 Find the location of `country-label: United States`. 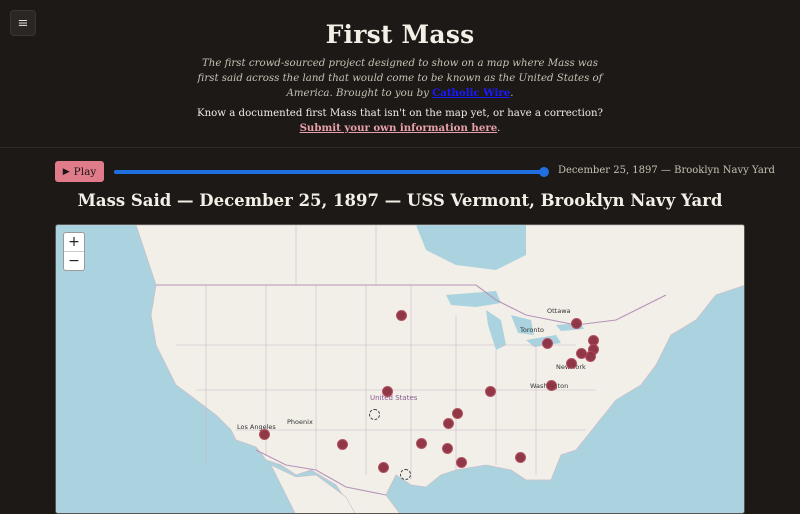

country-label: United States is located at coordinates (394, 398).